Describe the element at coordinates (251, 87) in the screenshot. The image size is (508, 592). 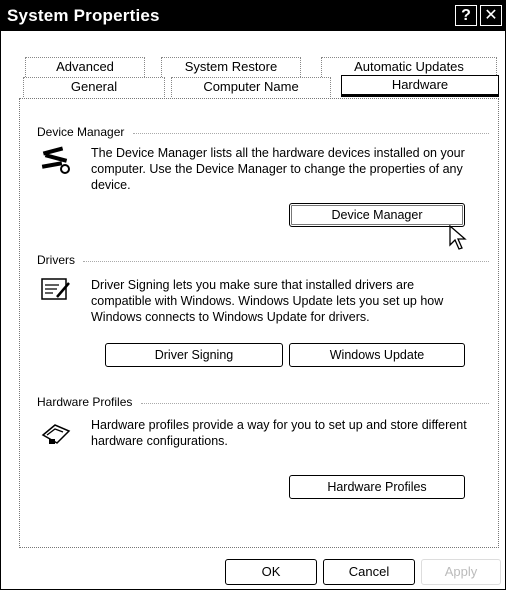
I see `tab-computer-name: Computer Name` at that location.